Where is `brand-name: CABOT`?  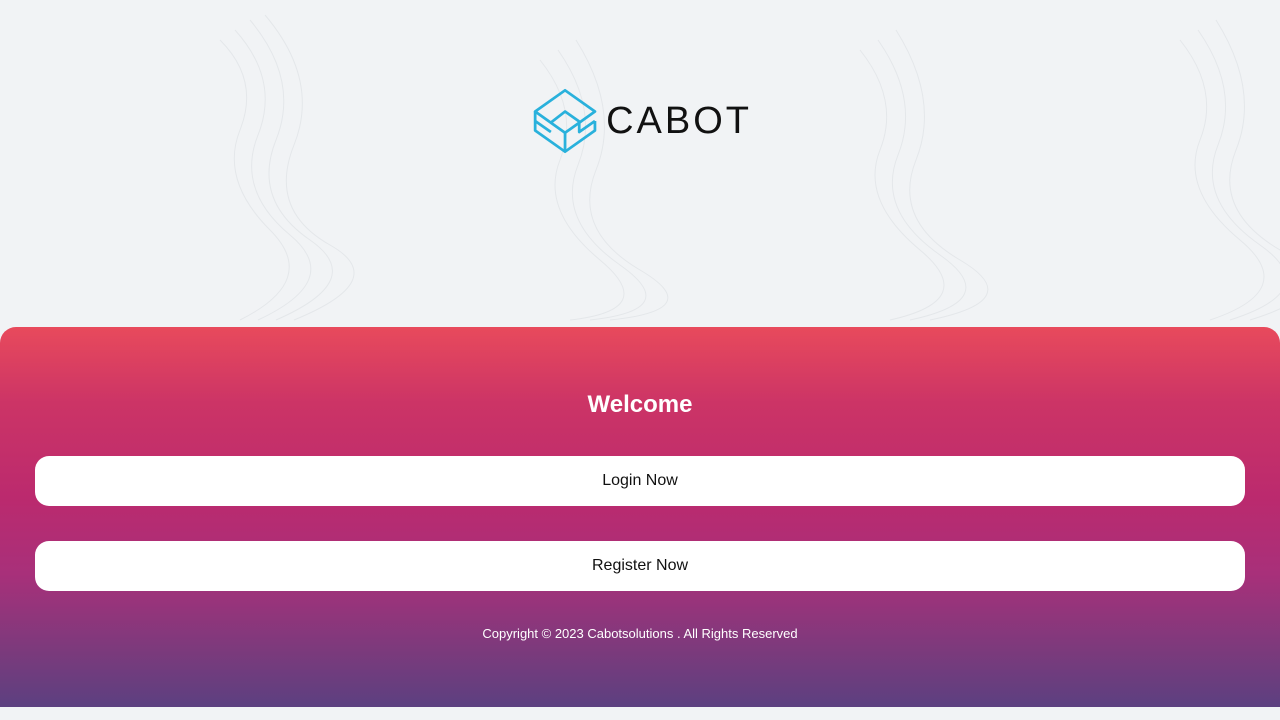
brand-name: CABOT is located at coordinates (679, 121).